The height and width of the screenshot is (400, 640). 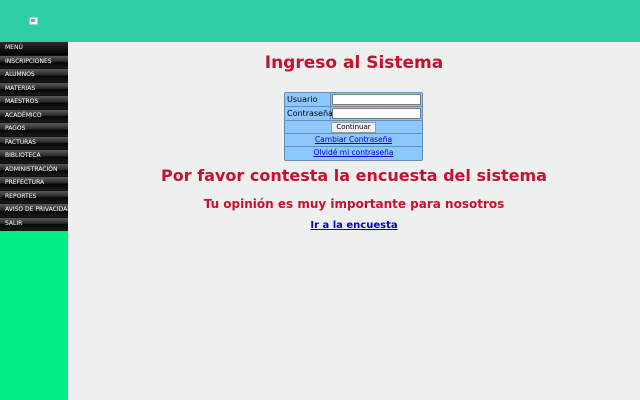 What do you see at coordinates (34, 103) in the screenshot?
I see `sidebar-item-maestros: MAESTROS` at bounding box center [34, 103].